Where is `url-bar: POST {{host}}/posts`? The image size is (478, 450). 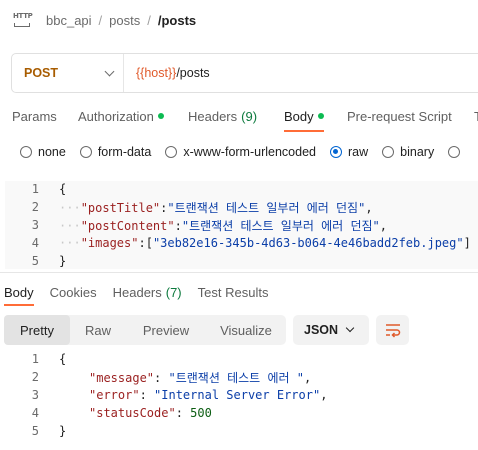
url-bar: POST {{host}}/posts is located at coordinates (244, 73).